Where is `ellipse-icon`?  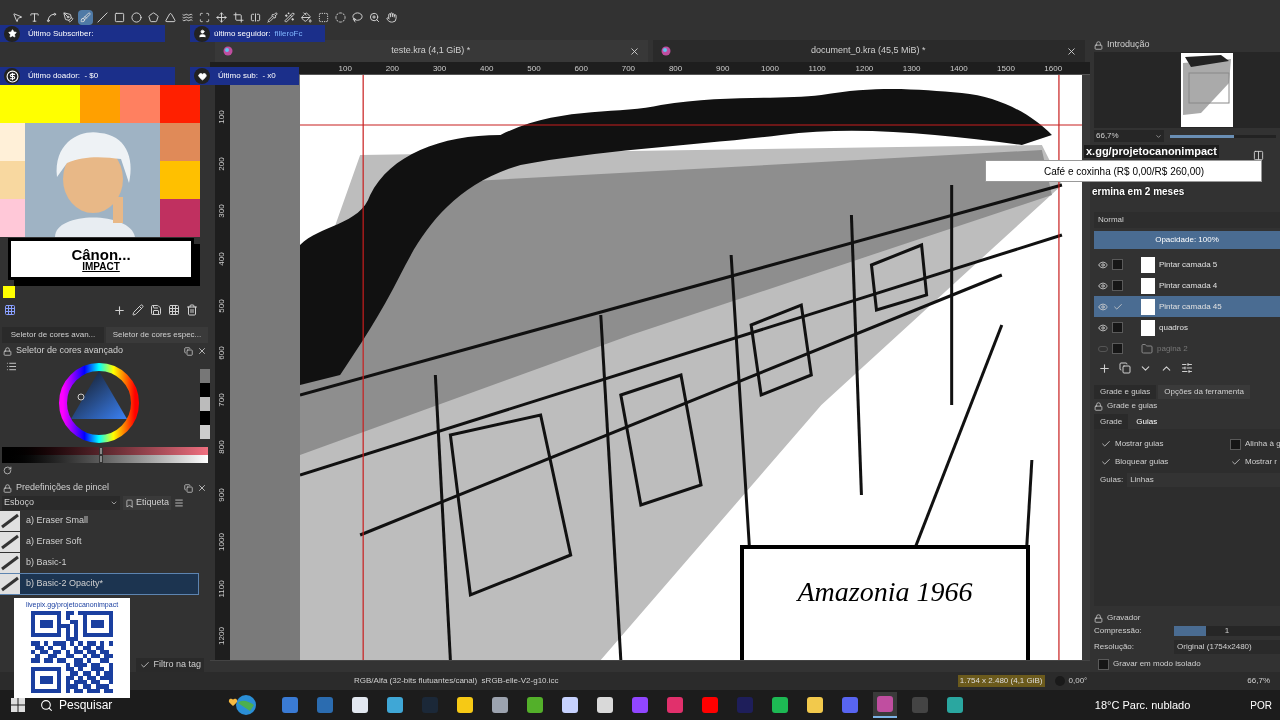 ellipse-icon is located at coordinates (136, 17).